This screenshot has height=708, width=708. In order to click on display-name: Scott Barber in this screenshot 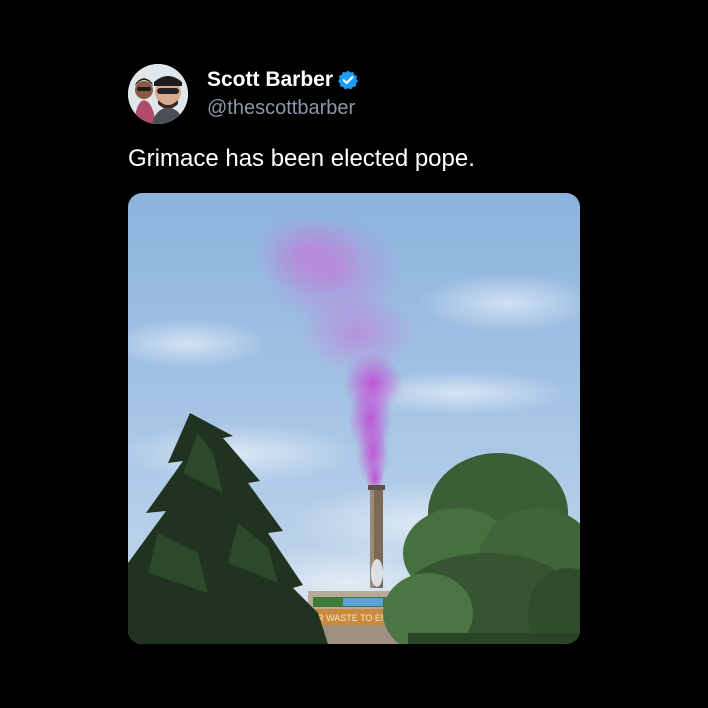, I will do `click(270, 80)`.